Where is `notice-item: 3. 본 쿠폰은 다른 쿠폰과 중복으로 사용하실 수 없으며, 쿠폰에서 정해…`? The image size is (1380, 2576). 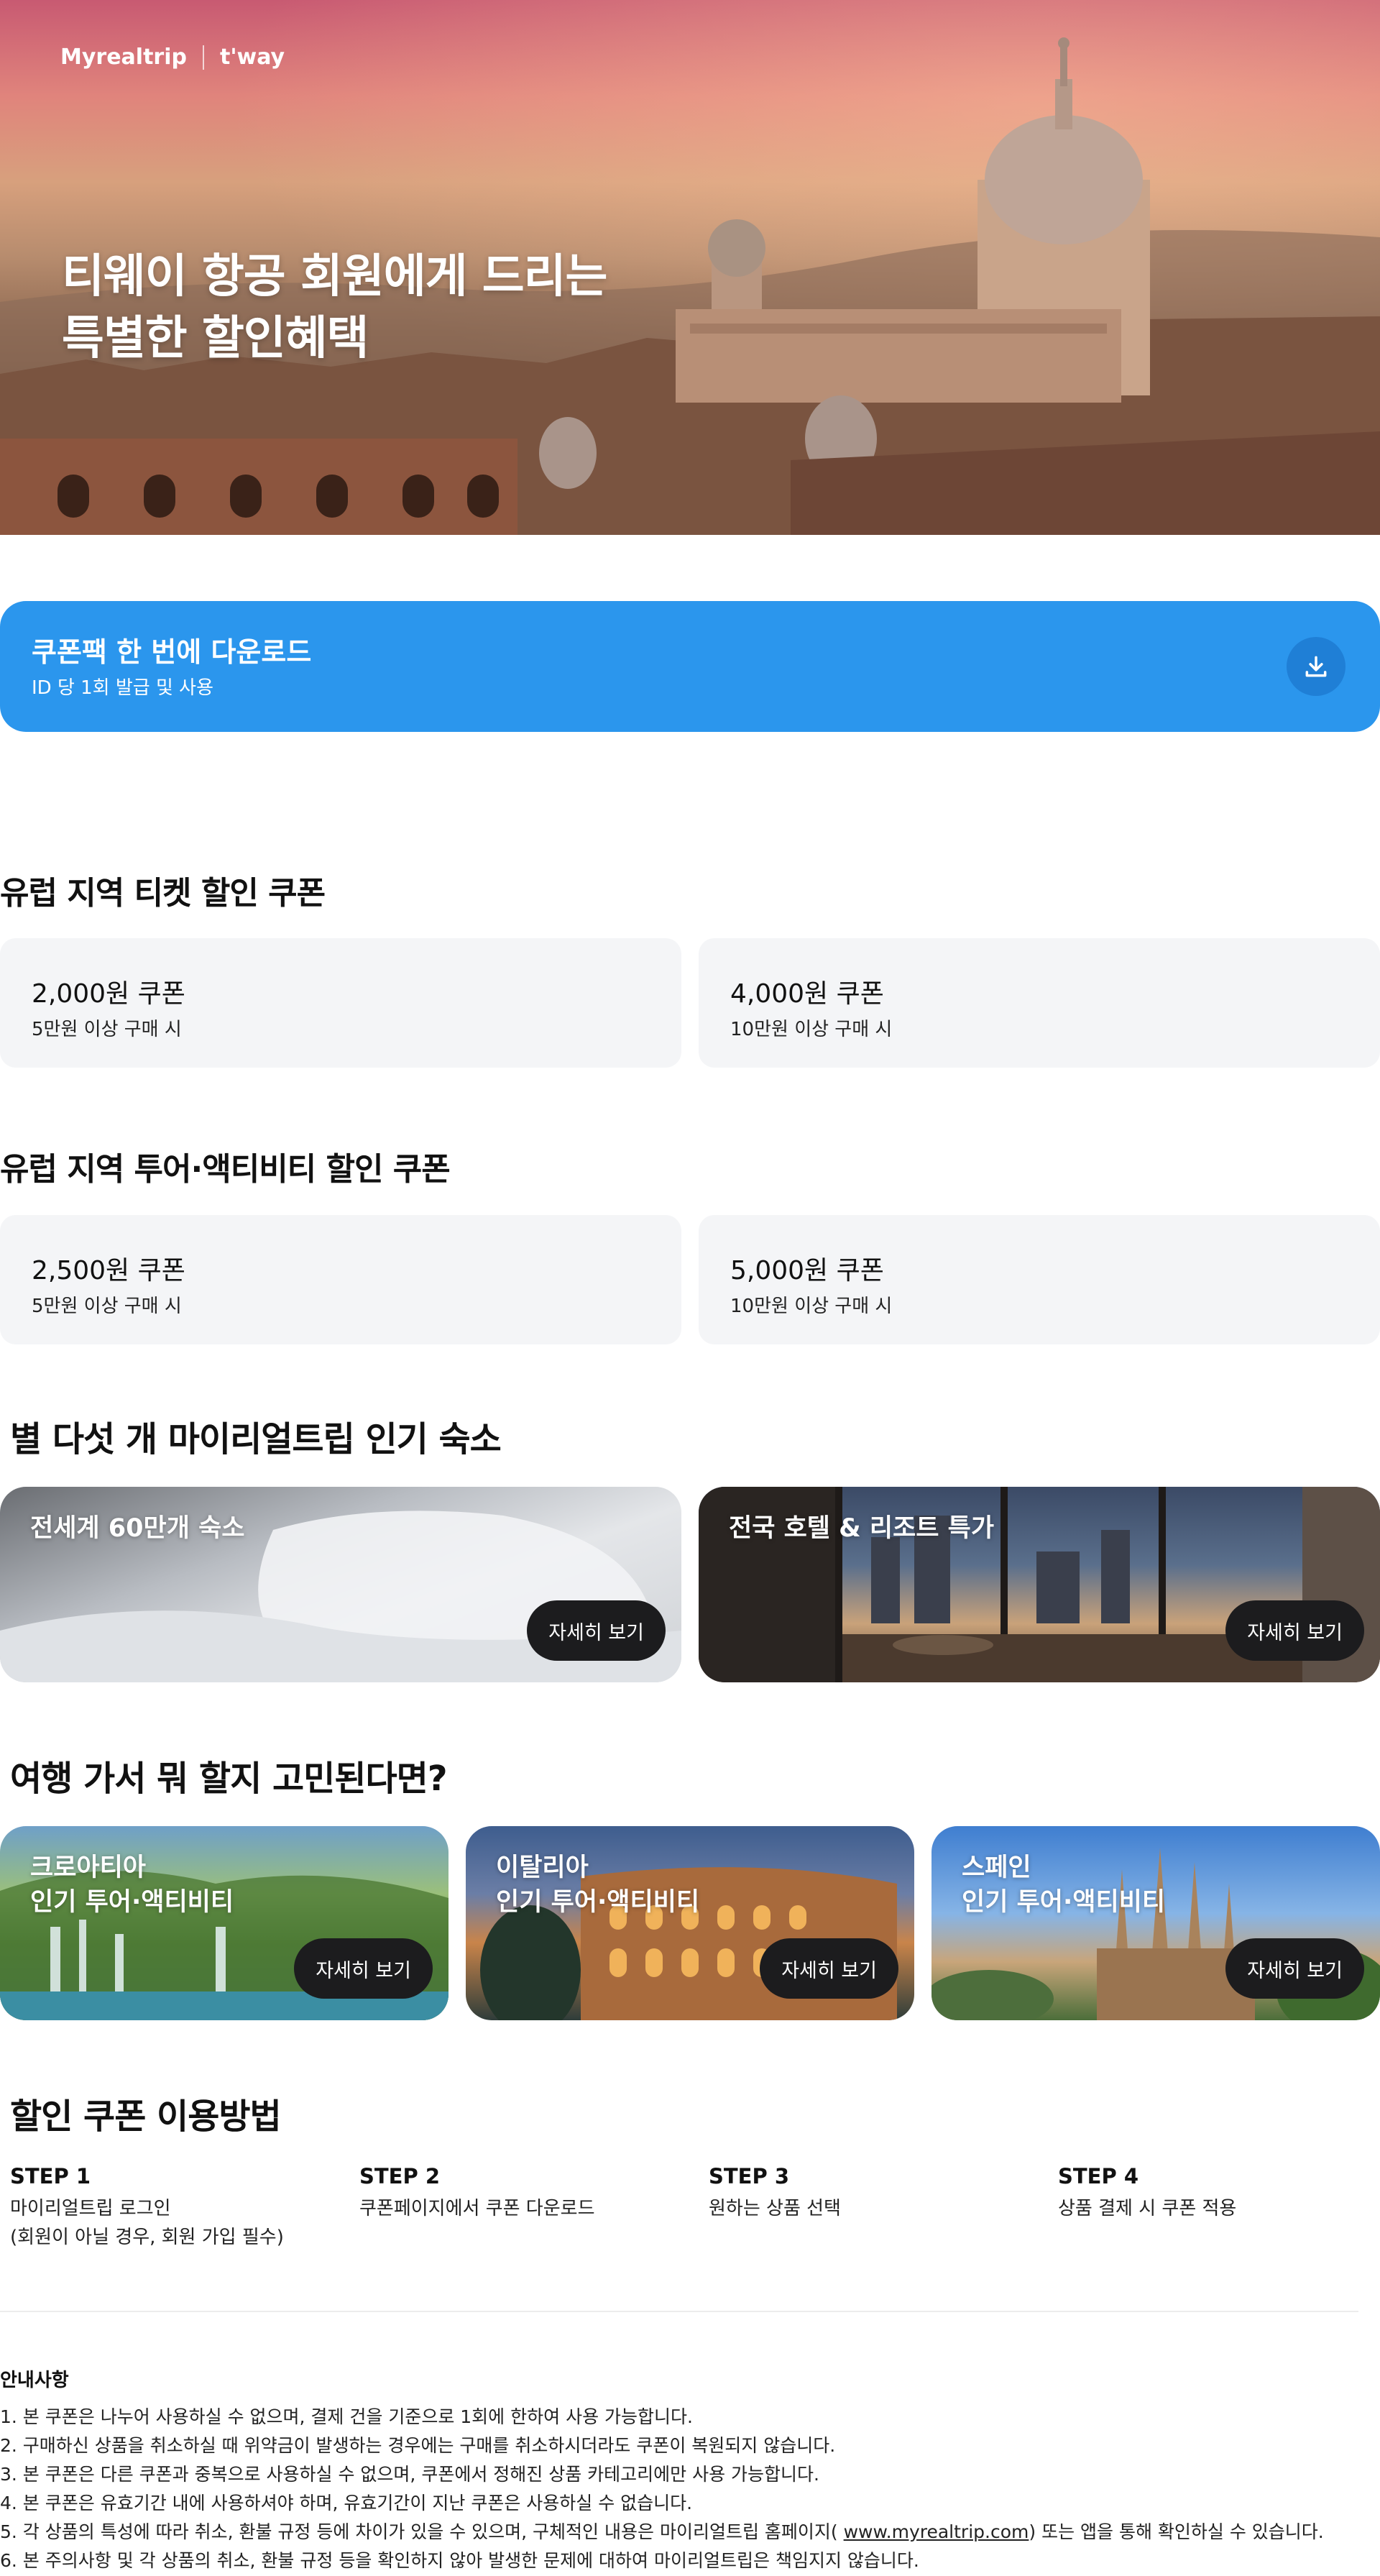
notice-item: 3. 본 쿠폰은 다른 쿠폰과 중복으로 사용하실 수 없으며, 쿠폰에서 정해… is located at coordinates (410, 2474).